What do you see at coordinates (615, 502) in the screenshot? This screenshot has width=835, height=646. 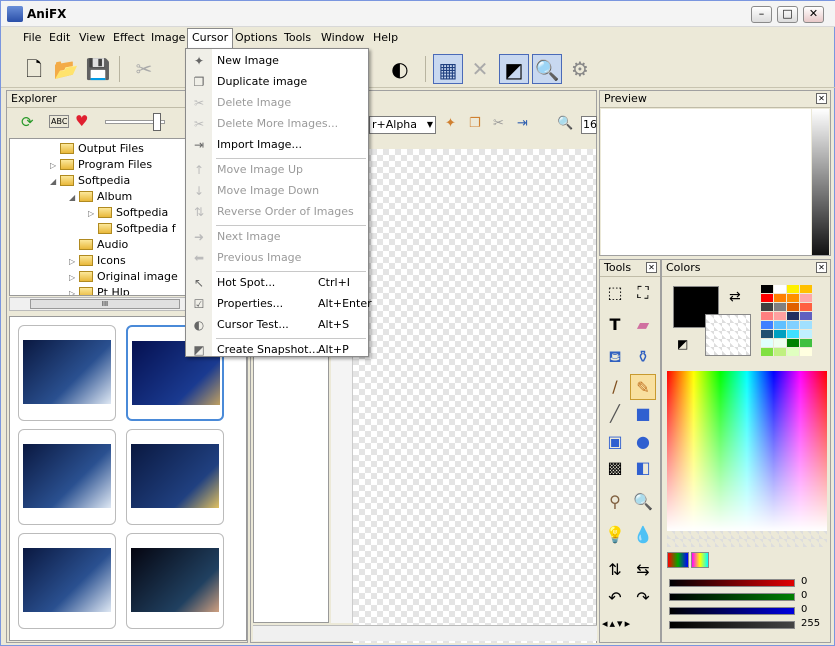 I see `eyedropper-icon: ⚲` at bounding box center [615, 502].